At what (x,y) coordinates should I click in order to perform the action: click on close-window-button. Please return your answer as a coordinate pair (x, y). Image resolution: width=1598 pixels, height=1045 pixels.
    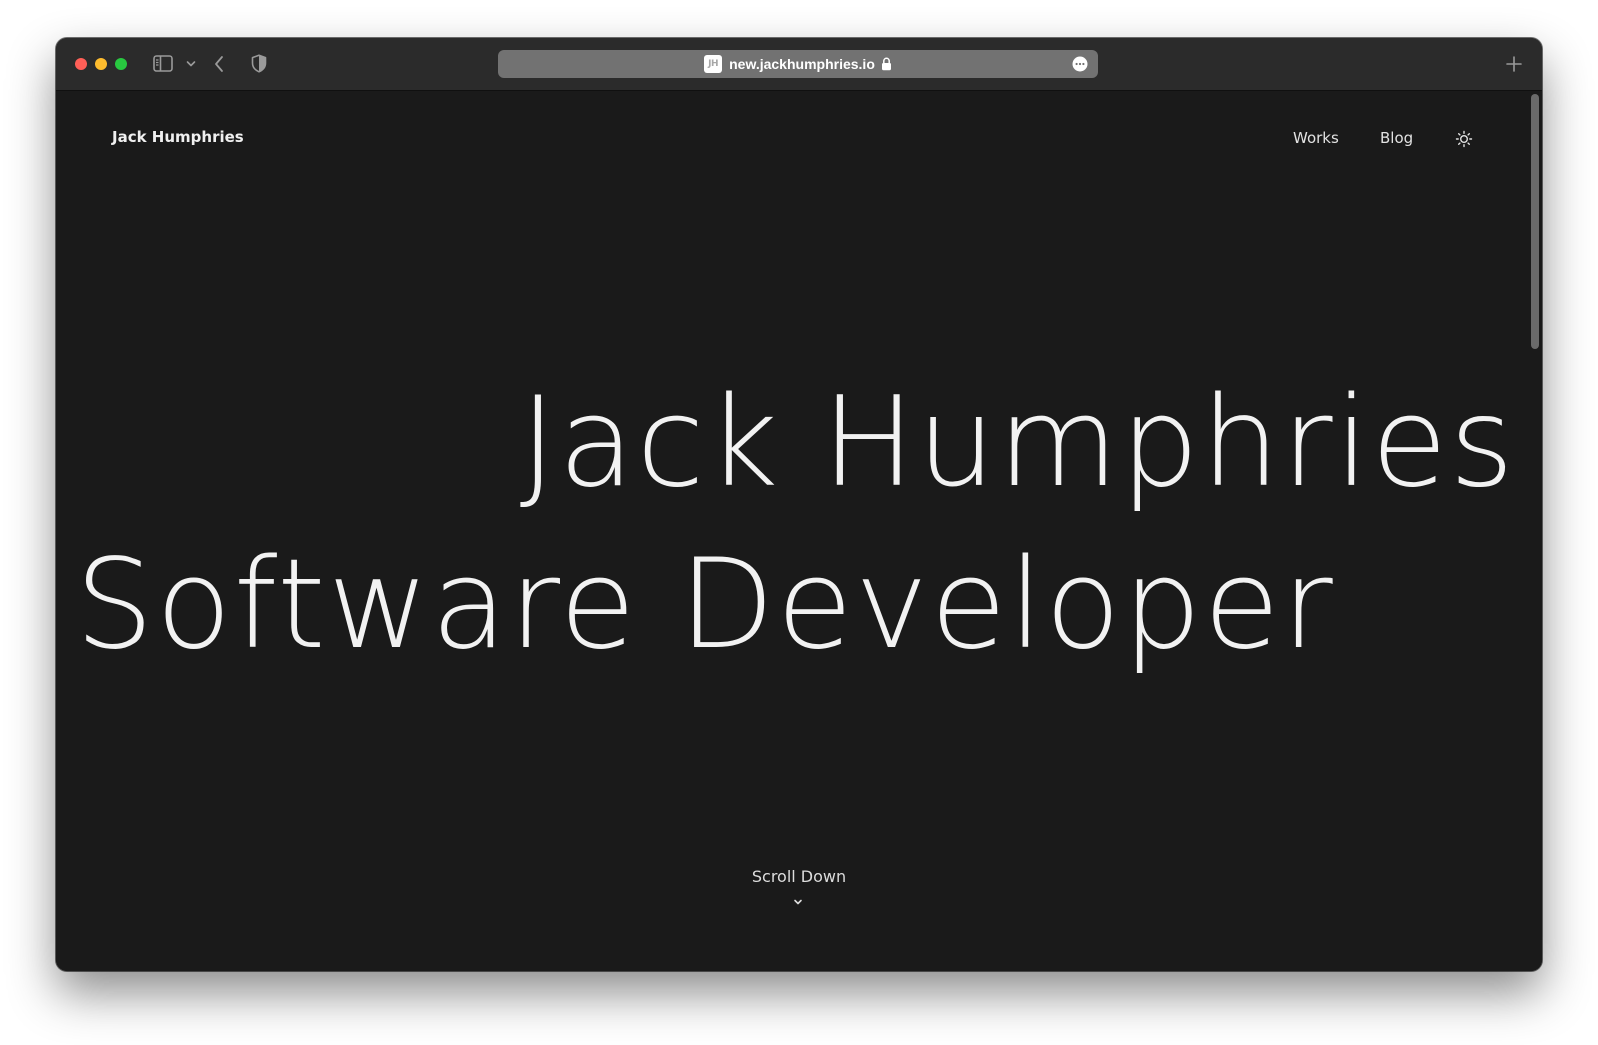
    Looking at the image, I should click on (81, 64).